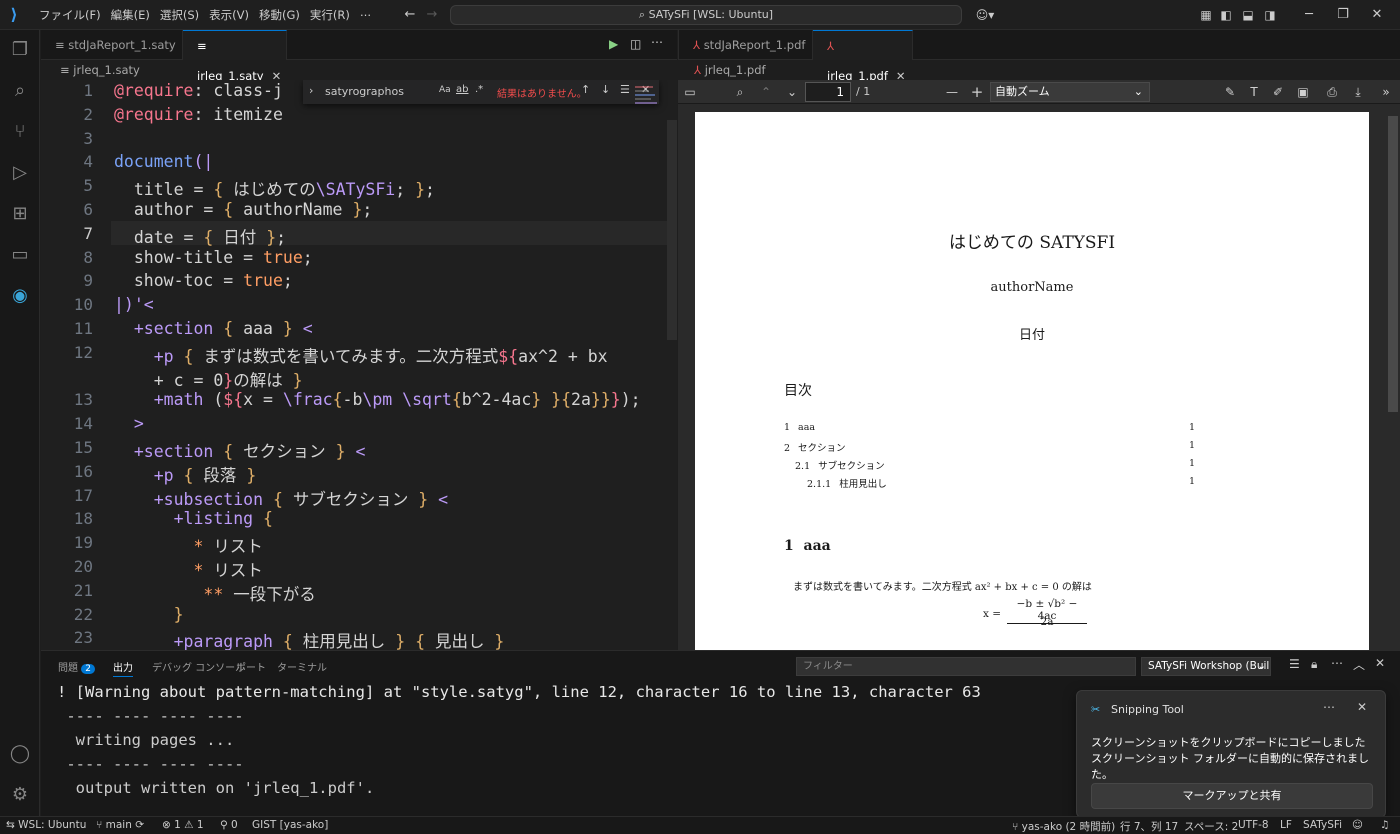  I want to click on code-line: ** 一段下がる, so click(214, 593).